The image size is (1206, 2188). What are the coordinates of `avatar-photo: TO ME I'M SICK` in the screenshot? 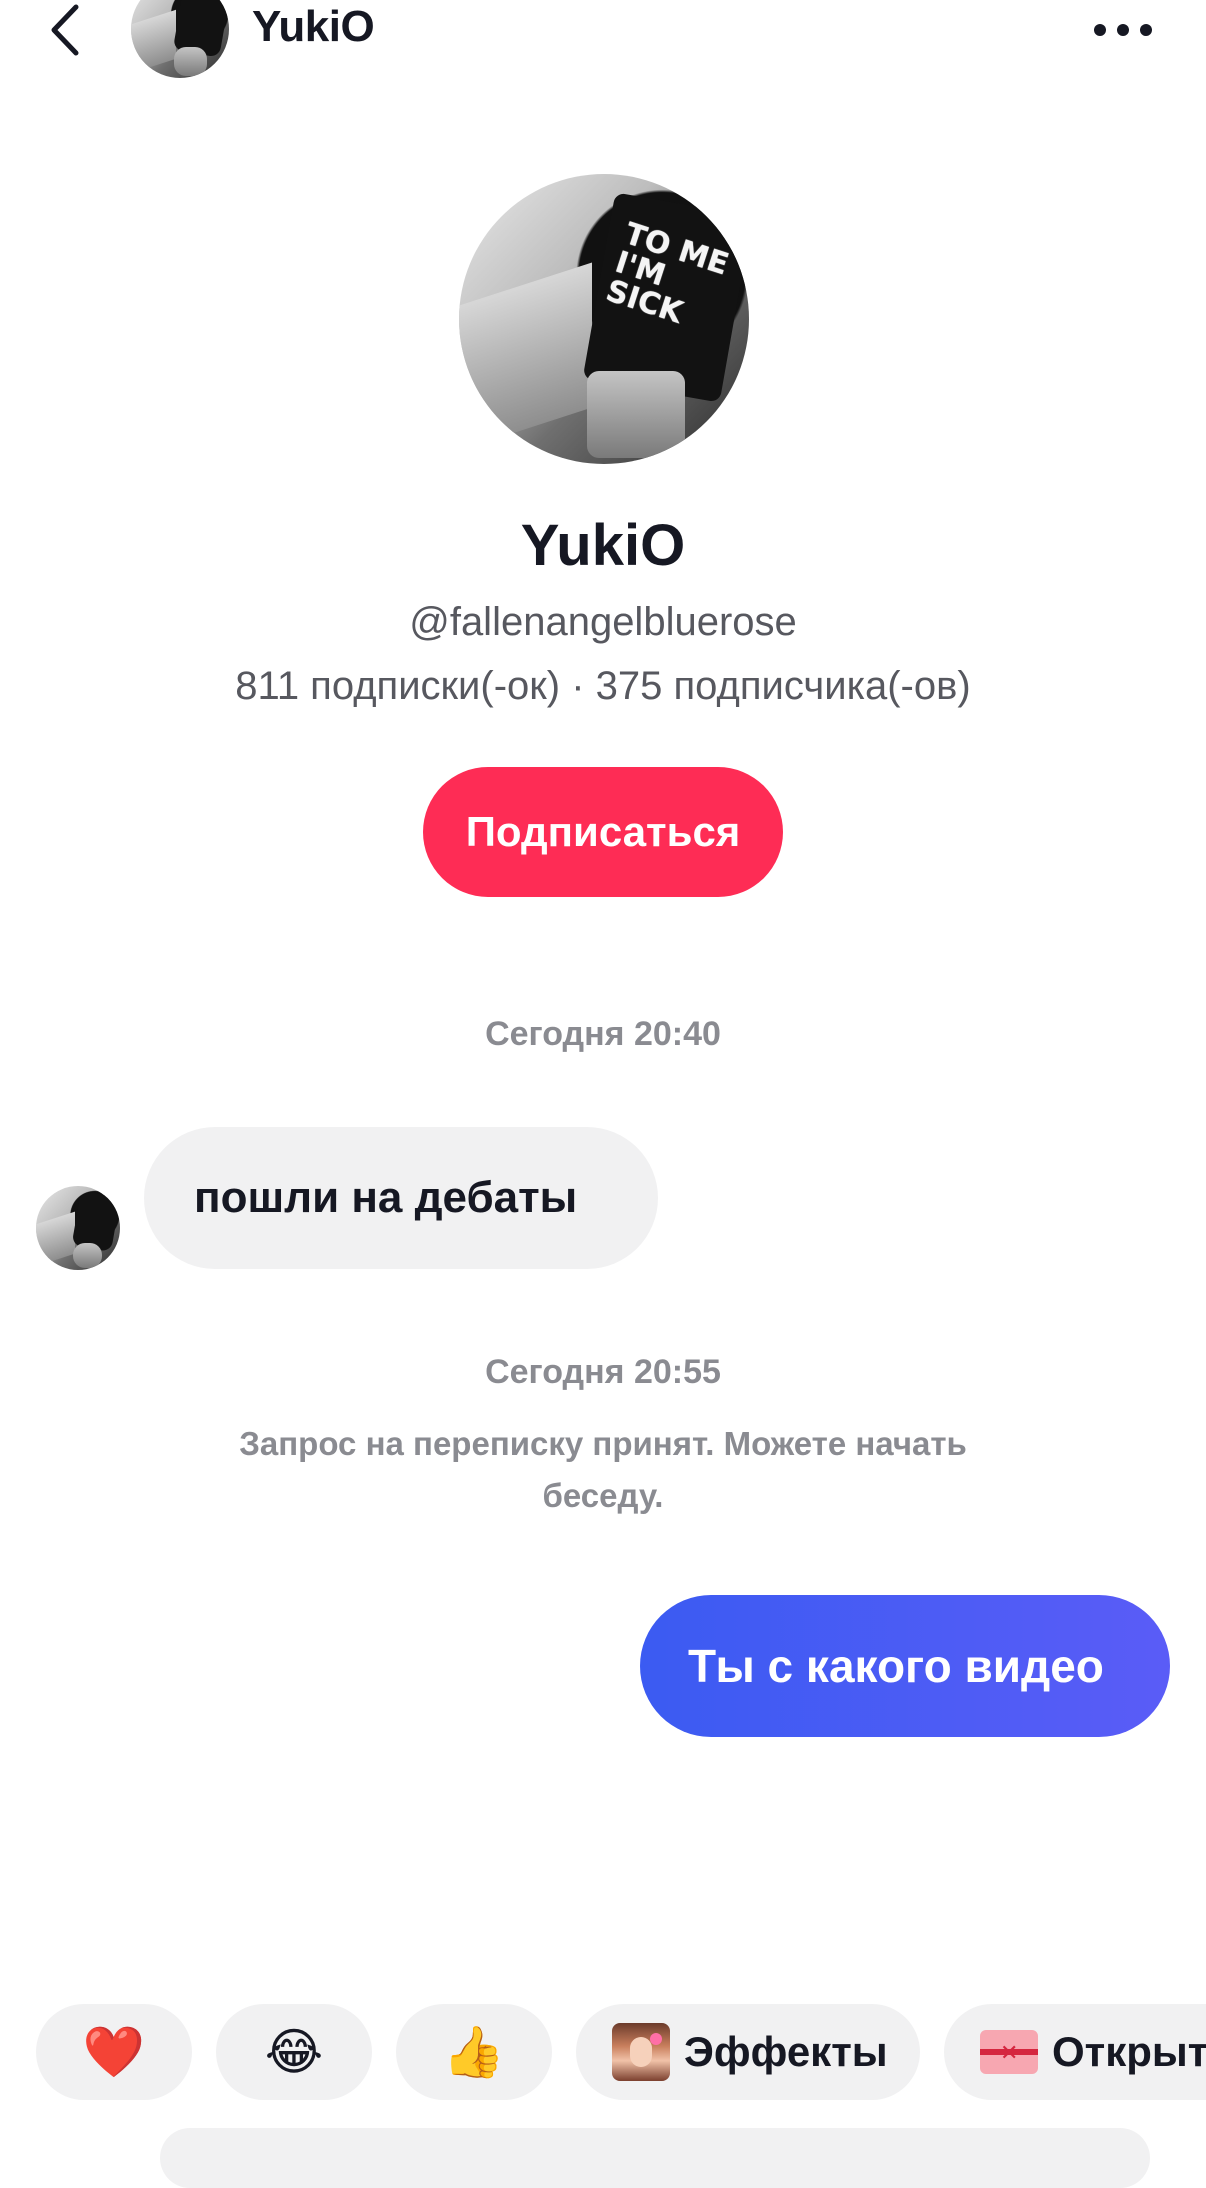 It's located at (604, 319).